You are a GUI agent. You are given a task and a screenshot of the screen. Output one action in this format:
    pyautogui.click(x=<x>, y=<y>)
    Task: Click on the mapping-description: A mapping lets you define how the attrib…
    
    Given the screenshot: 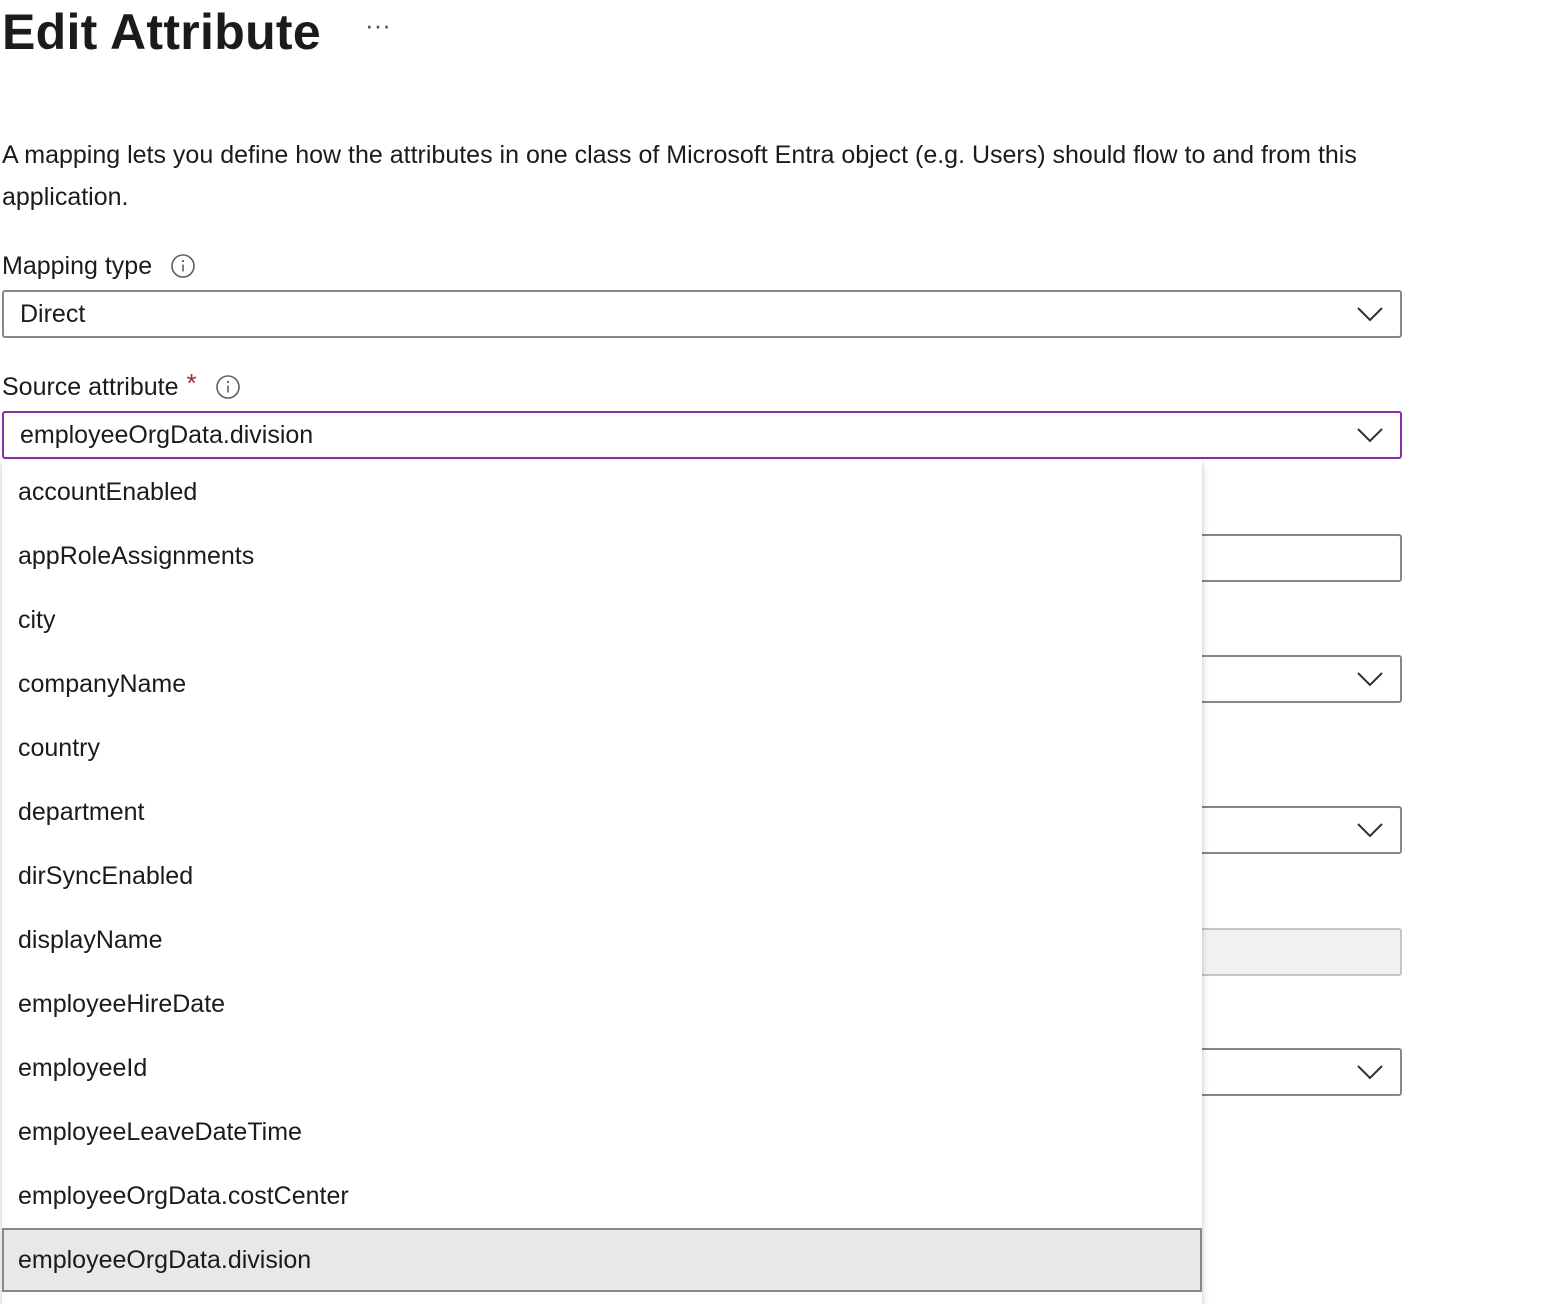 What is the action you would take?
    pyautogui.click(x=679, y=176)
    